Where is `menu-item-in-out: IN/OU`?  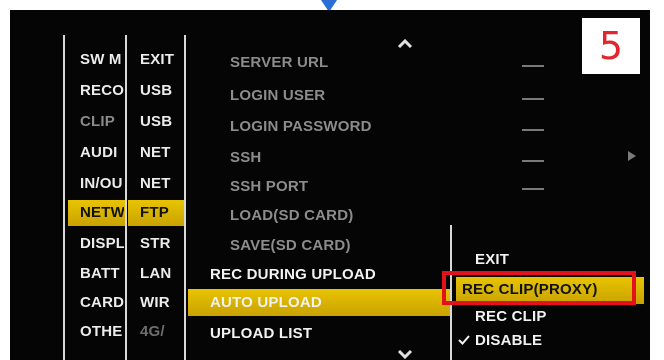
menu-item-in-out: IN/OU is located at coordinates (102, 184).